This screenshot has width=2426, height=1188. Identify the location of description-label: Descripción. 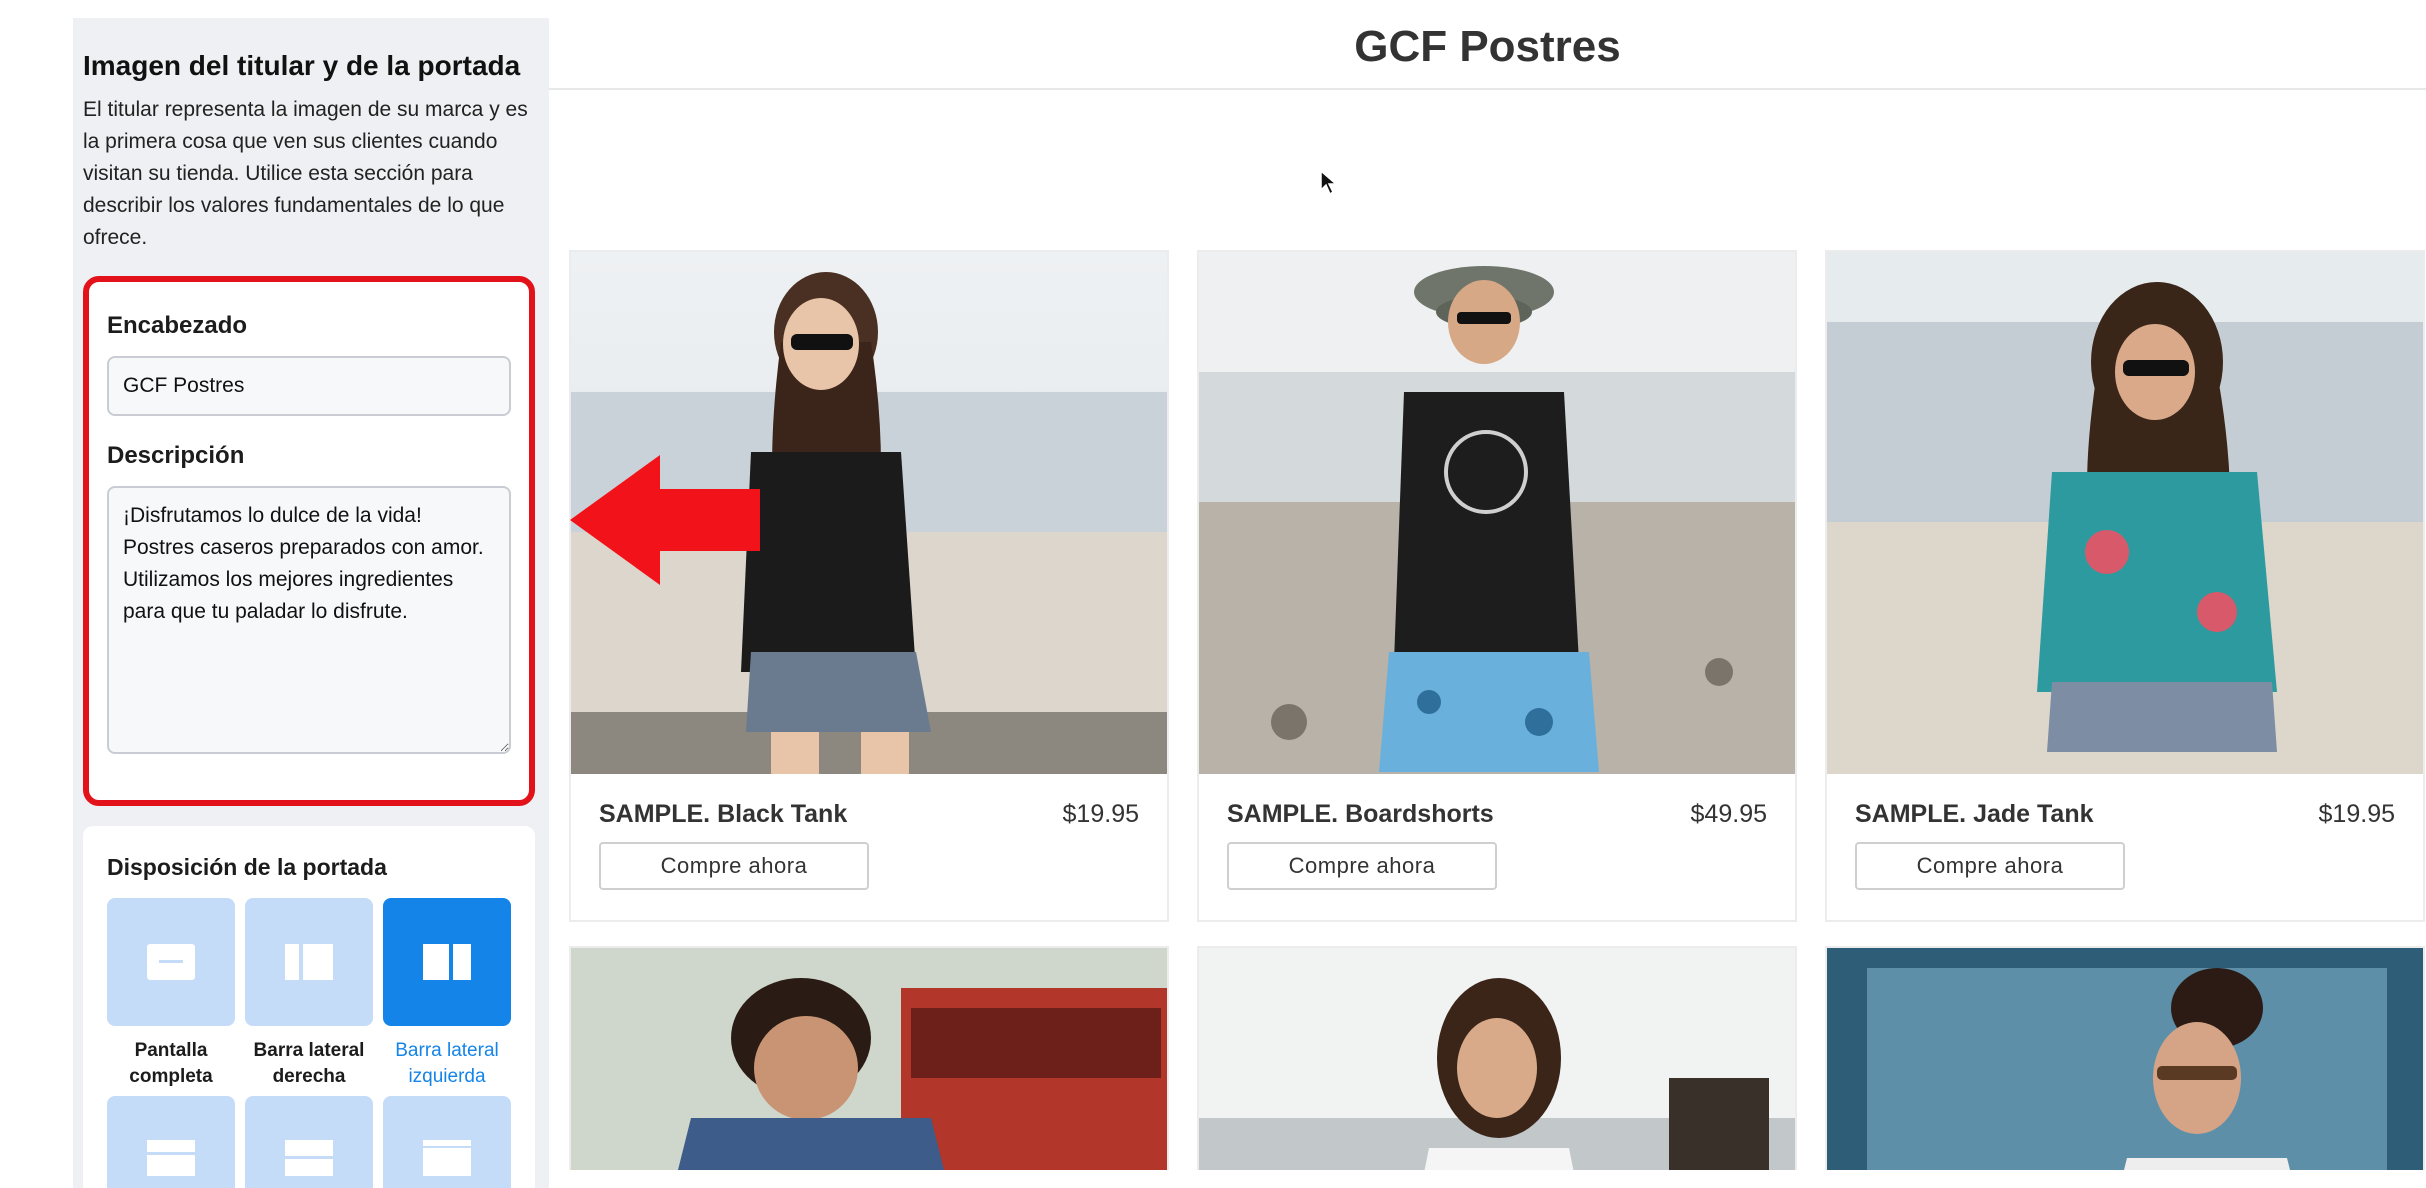
(176, 455).